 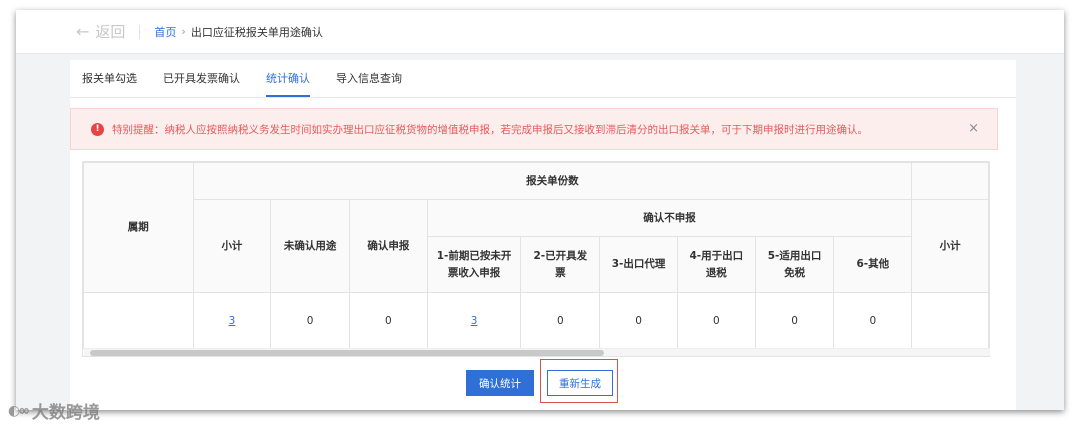 I want to click on group-header: 报关单份数, so click(x=552, y=181).